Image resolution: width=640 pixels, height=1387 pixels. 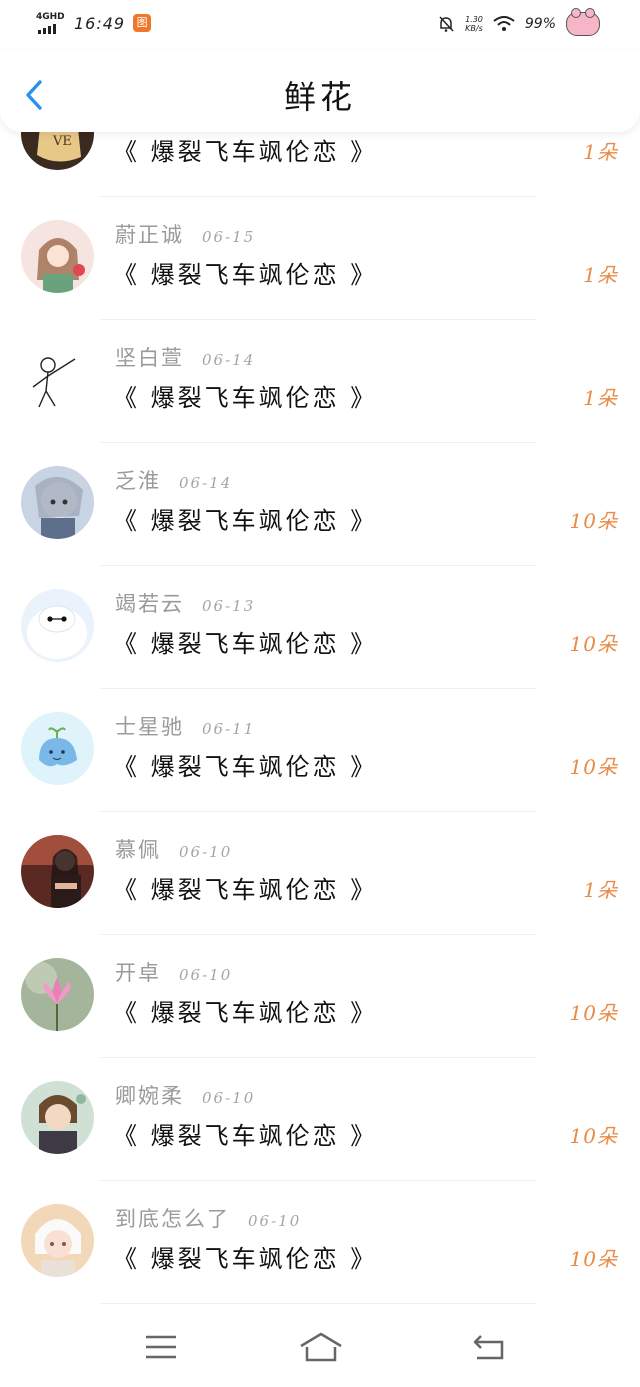 I want to click on user-name: 蔚正诚, so click(x=149, y=235).